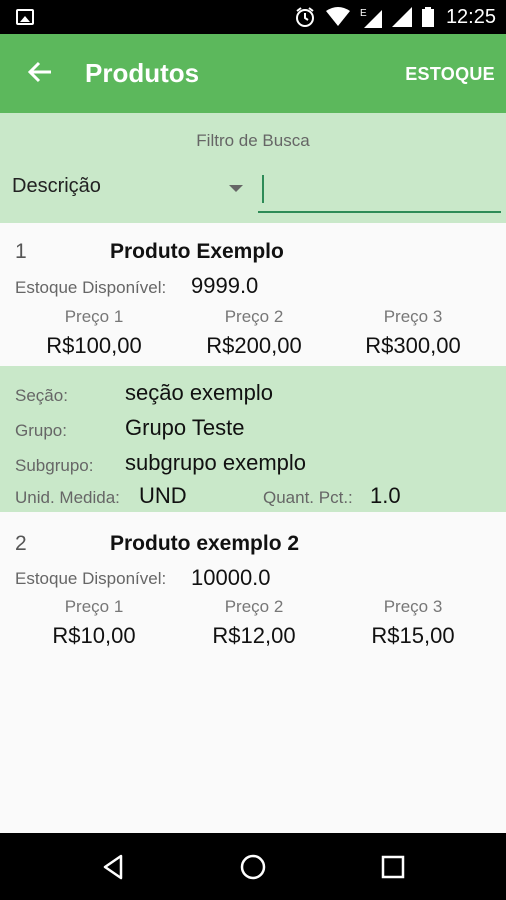 The width and height of the screenshot is (506, 900). Describe the element at coordinates (385, 495) in the screenshot. I see `quant-pct-value: 1.0` at that location.